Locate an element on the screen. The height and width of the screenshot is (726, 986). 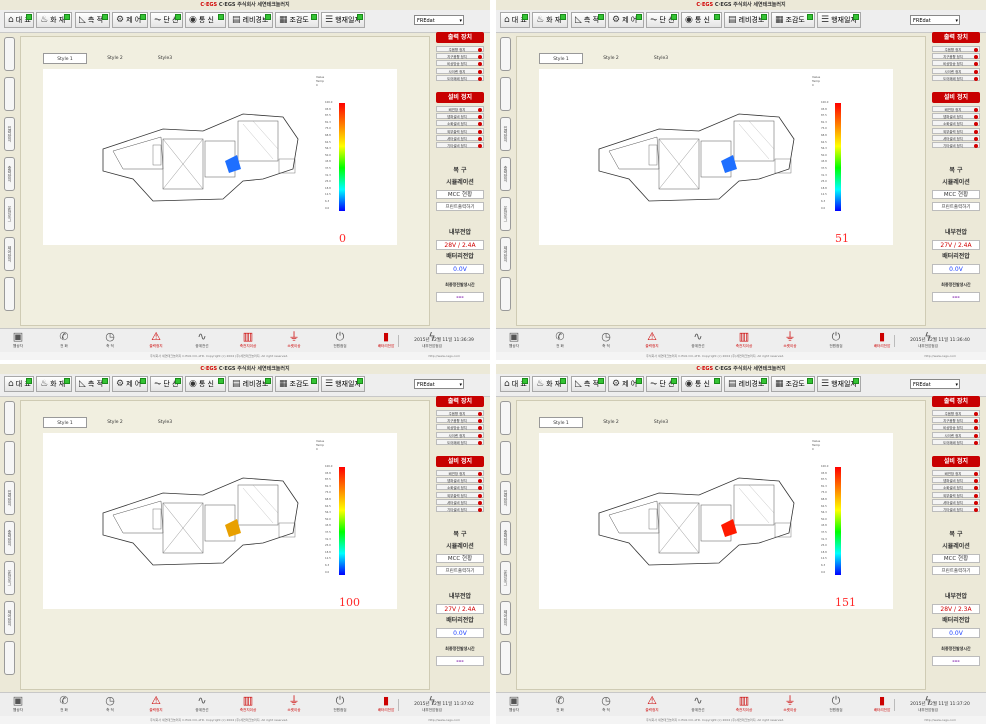
style-tab-3: Style3 is located at coordinates (165, 422).